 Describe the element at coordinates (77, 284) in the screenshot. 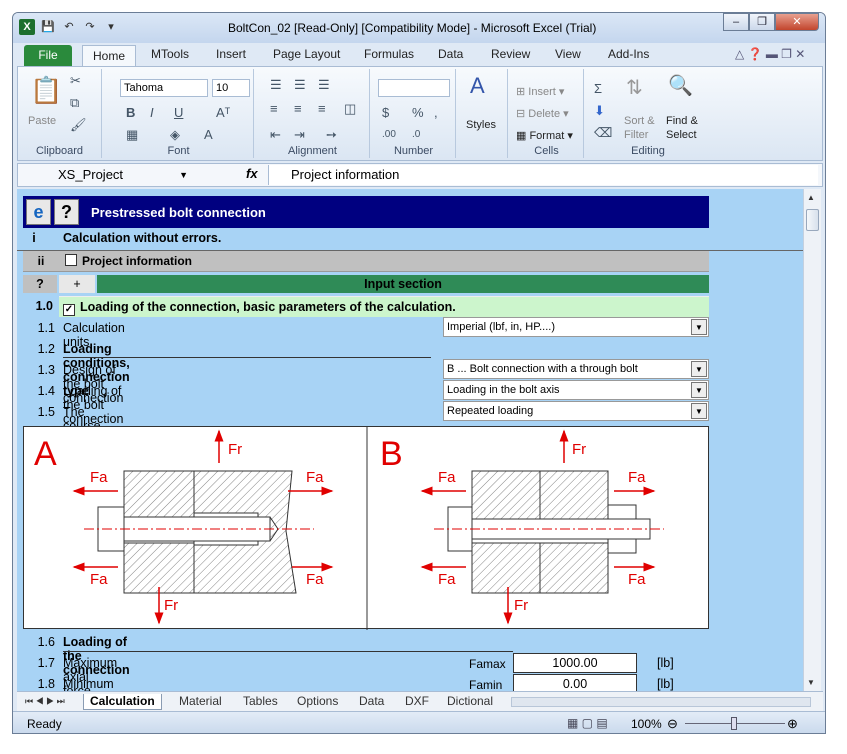

I see `expand-button: +` at that location.